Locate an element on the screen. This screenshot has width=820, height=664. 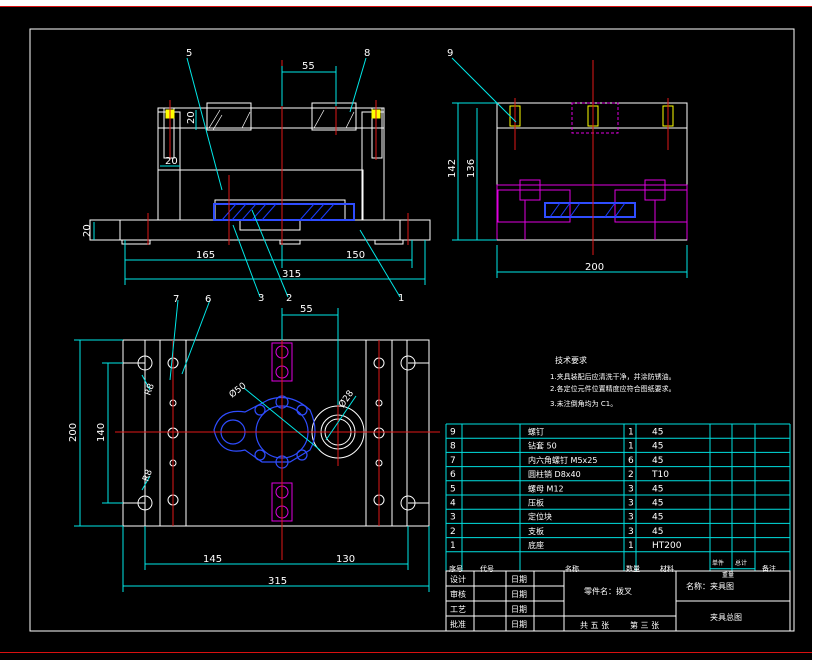
dim-top-d50: Ø50 is located at coordinates (238, 390).